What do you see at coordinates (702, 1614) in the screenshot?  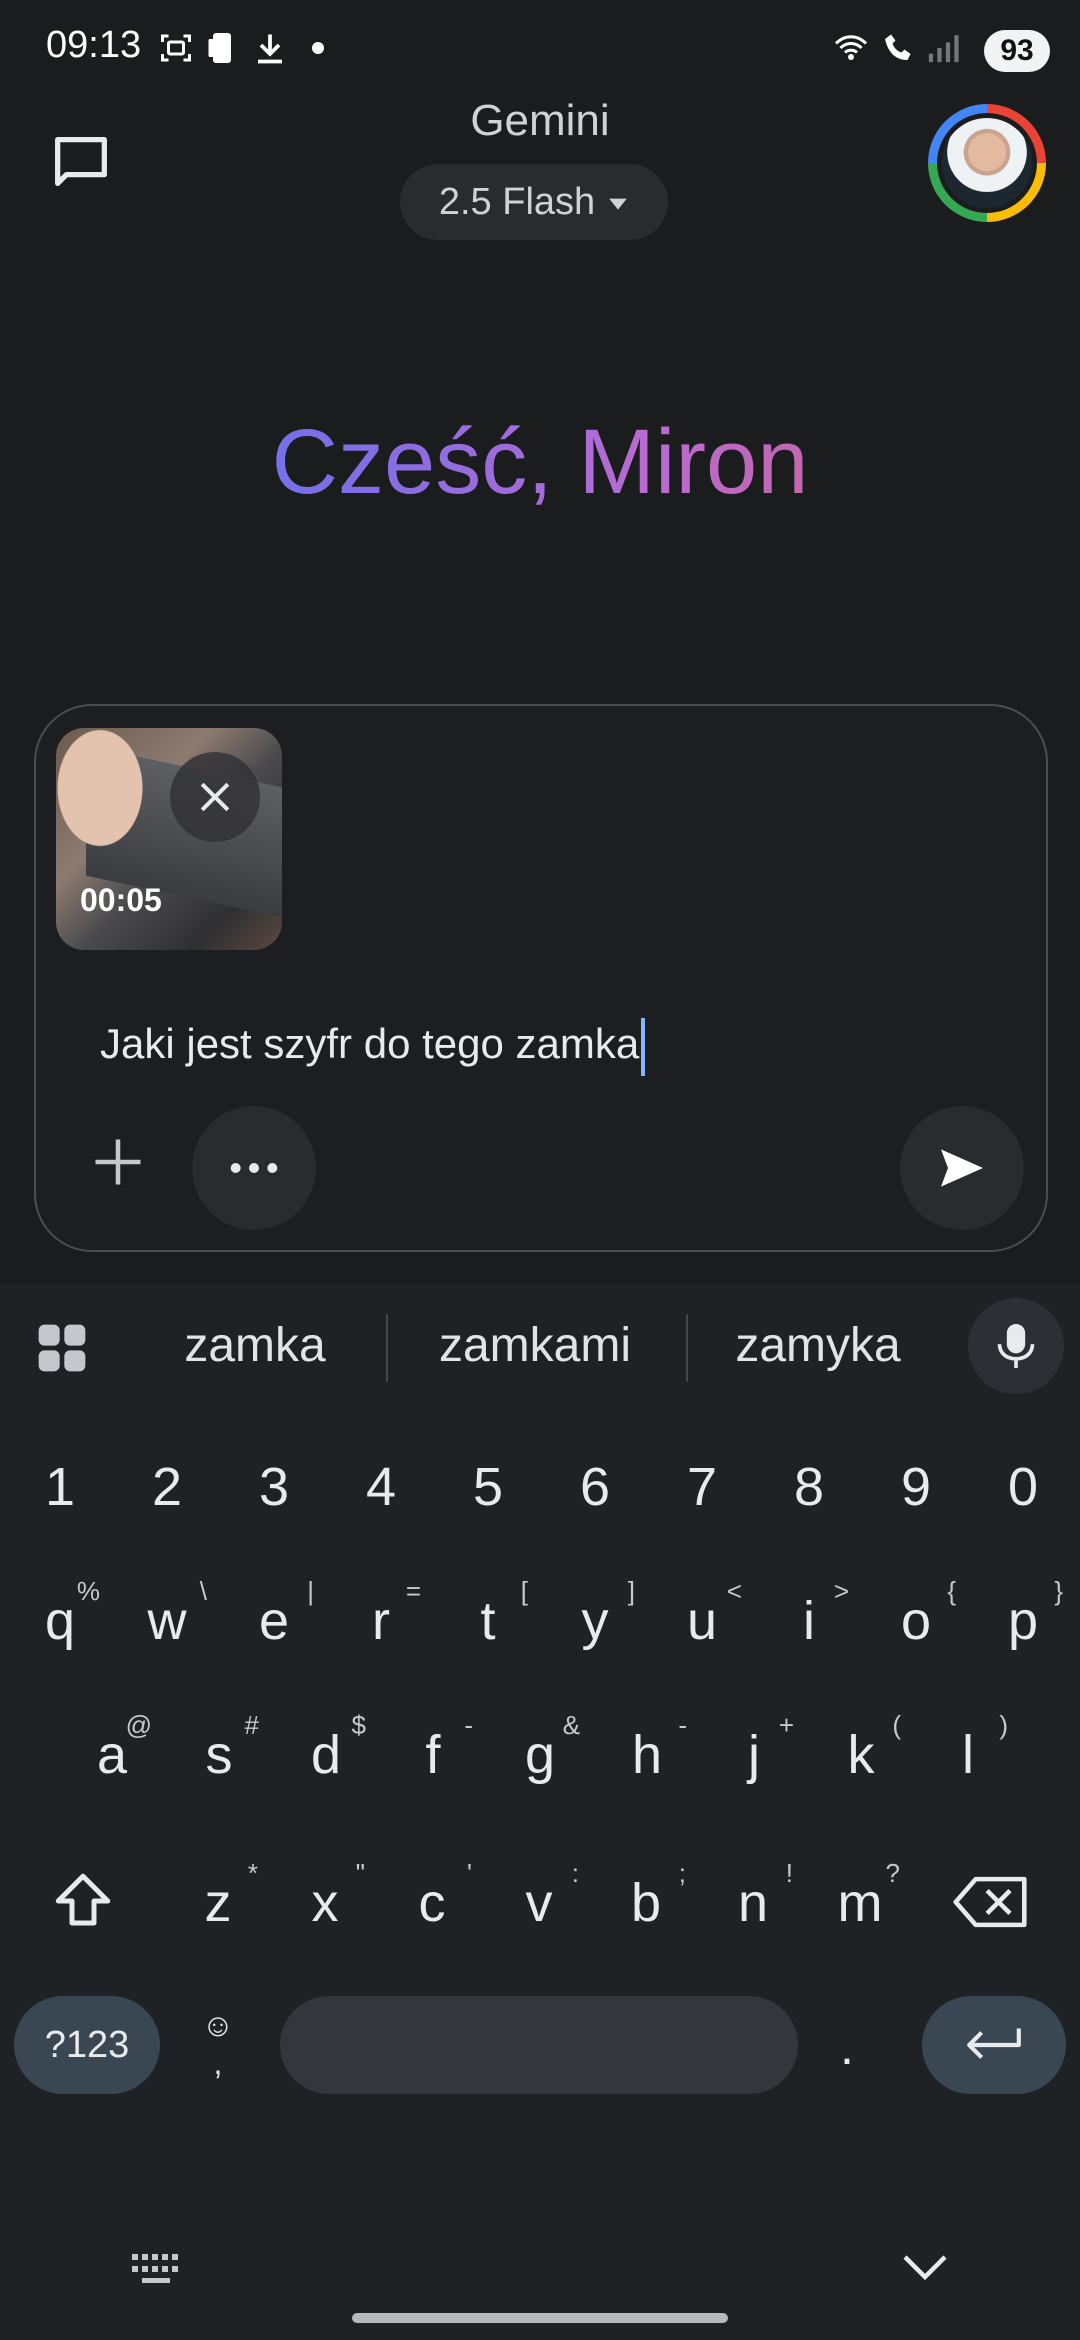 I see `key-u: u <` at bounding box center [702, 1614].